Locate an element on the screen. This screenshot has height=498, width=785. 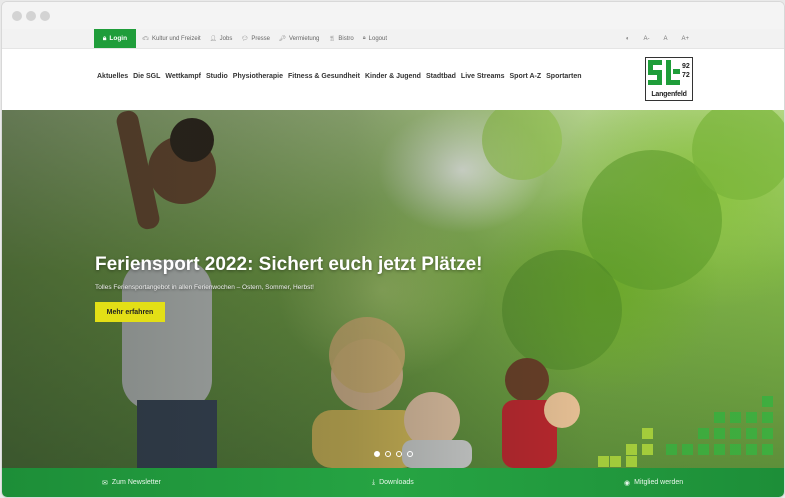
nav-item-sportarten: Sportarten is located at coordinates (563, 76).